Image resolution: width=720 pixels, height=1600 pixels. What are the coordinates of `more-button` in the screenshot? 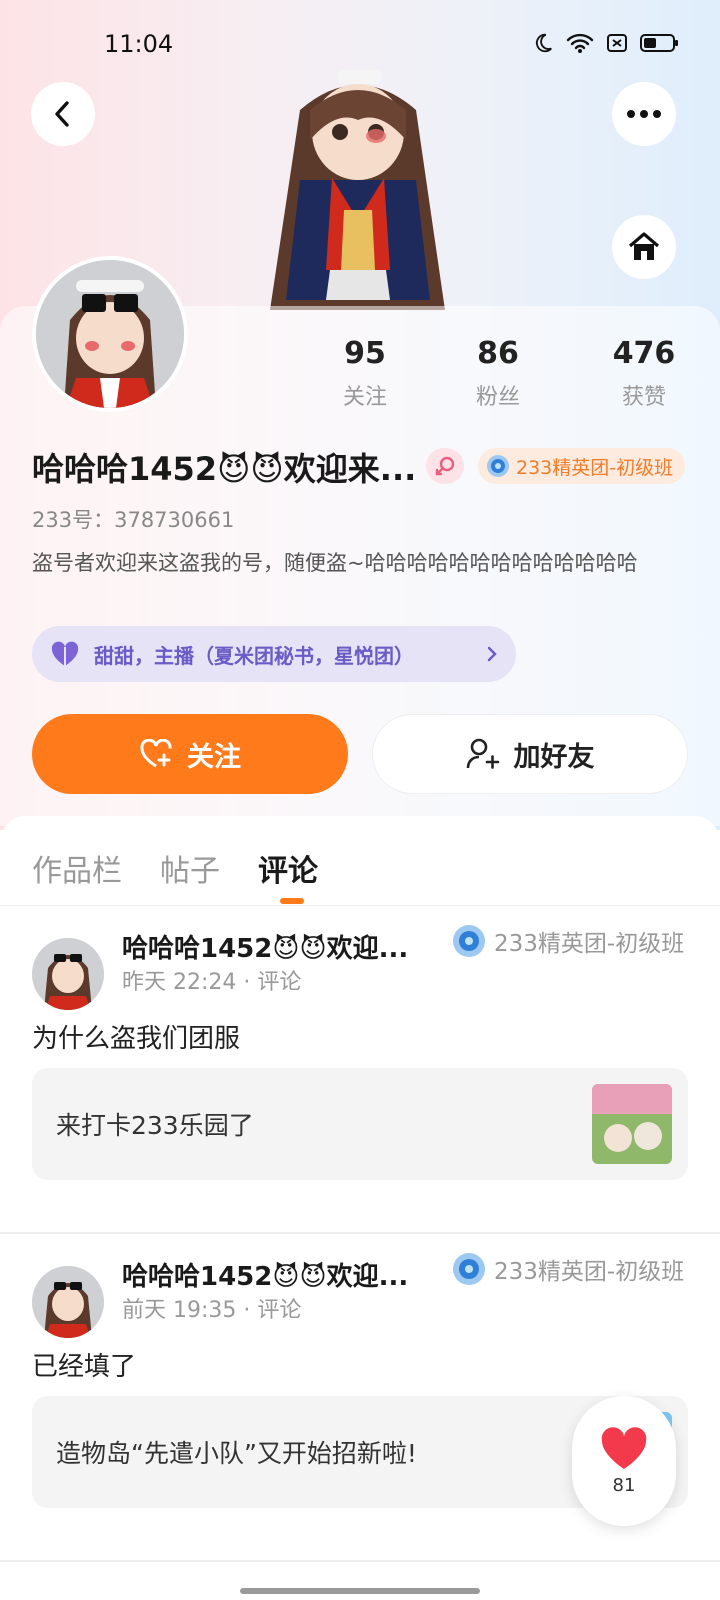 It's located at (644, 114).